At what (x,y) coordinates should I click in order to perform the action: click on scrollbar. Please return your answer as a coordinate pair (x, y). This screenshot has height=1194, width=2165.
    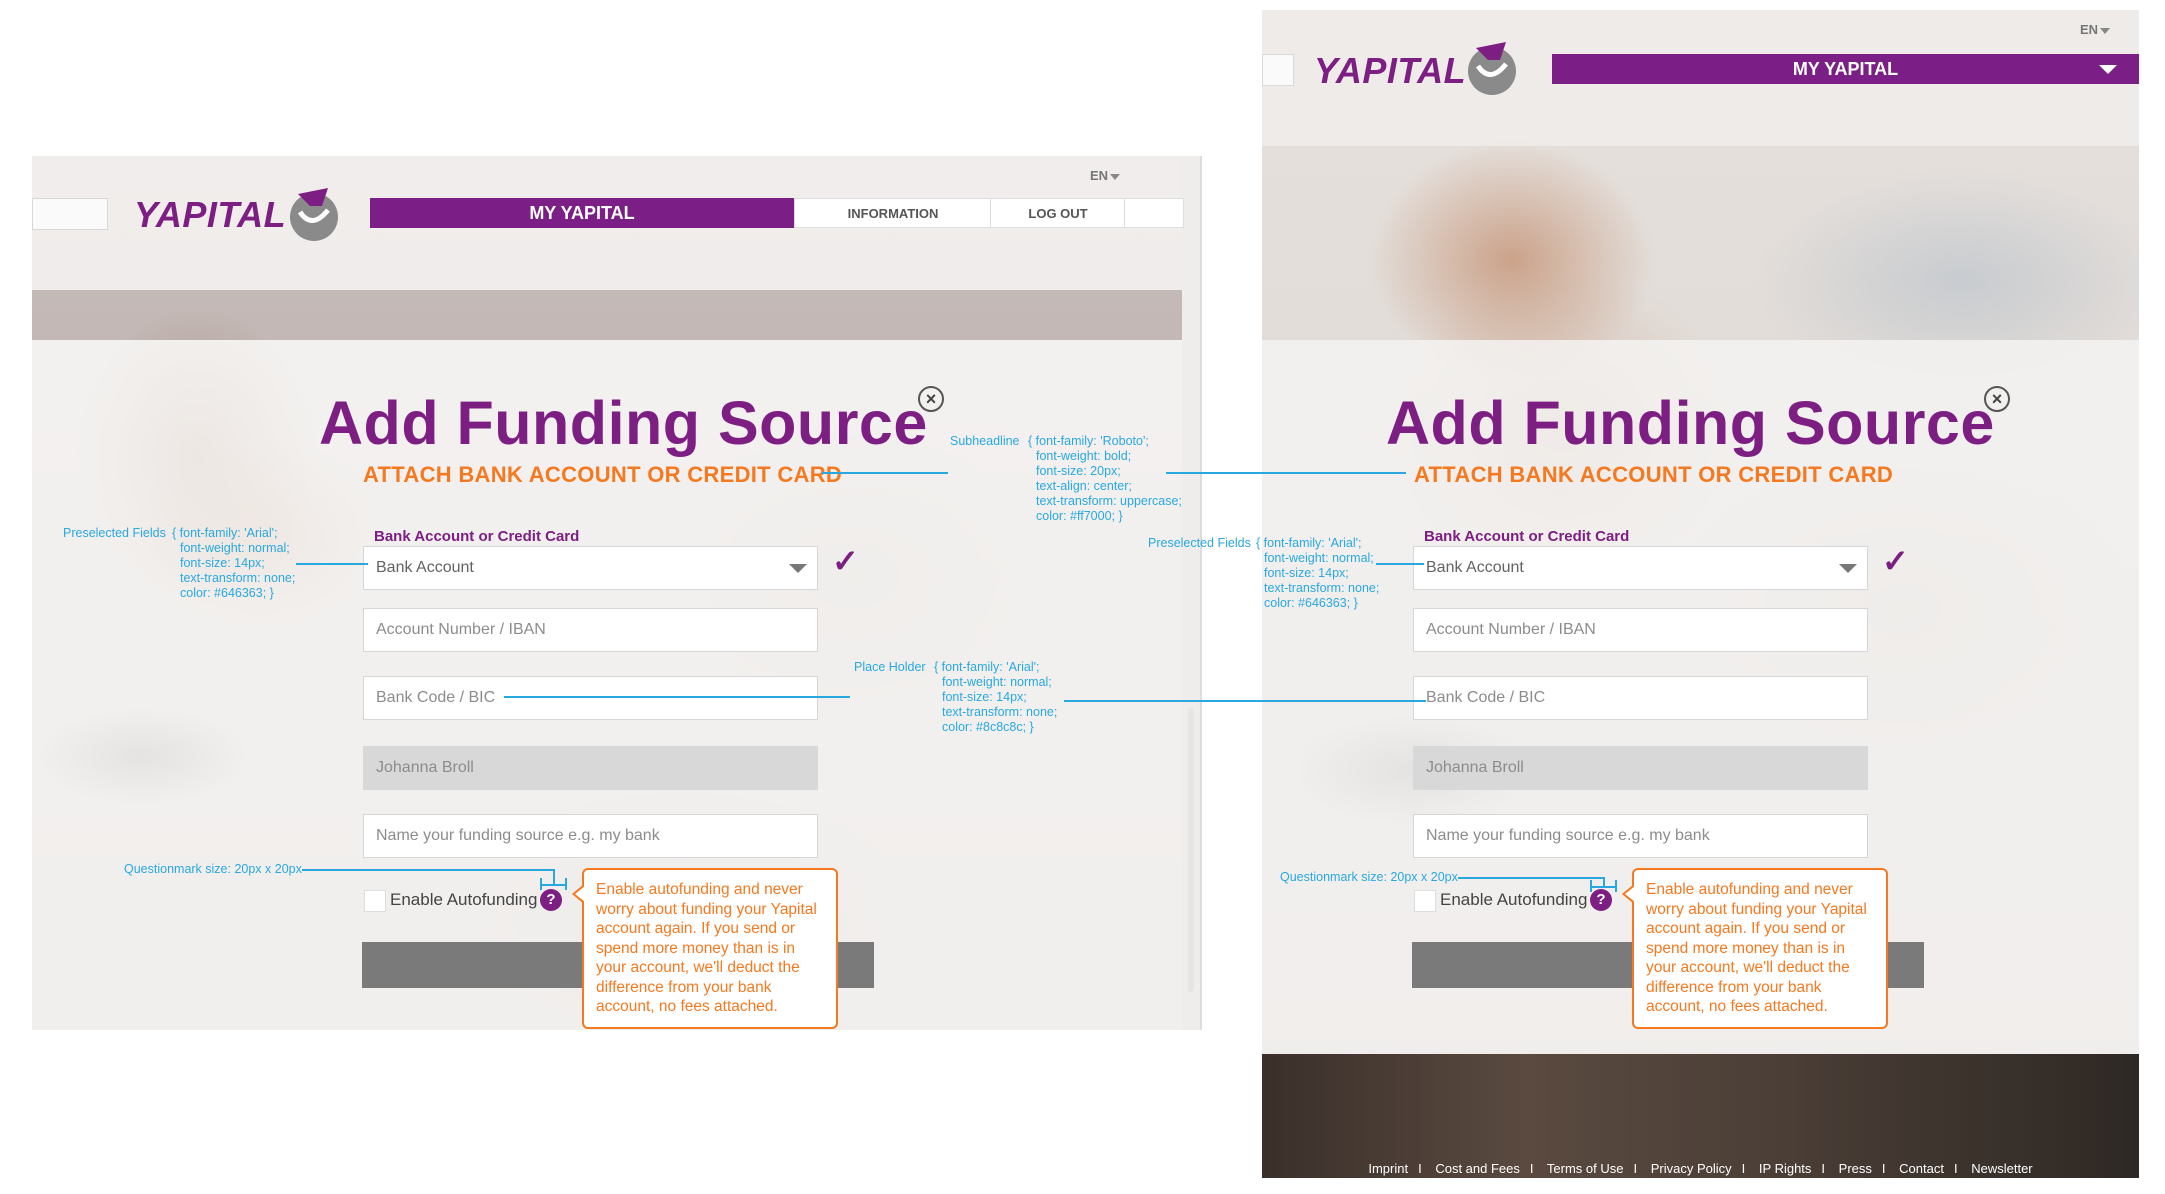
    Looking at the image, I should click on (1191, 850).